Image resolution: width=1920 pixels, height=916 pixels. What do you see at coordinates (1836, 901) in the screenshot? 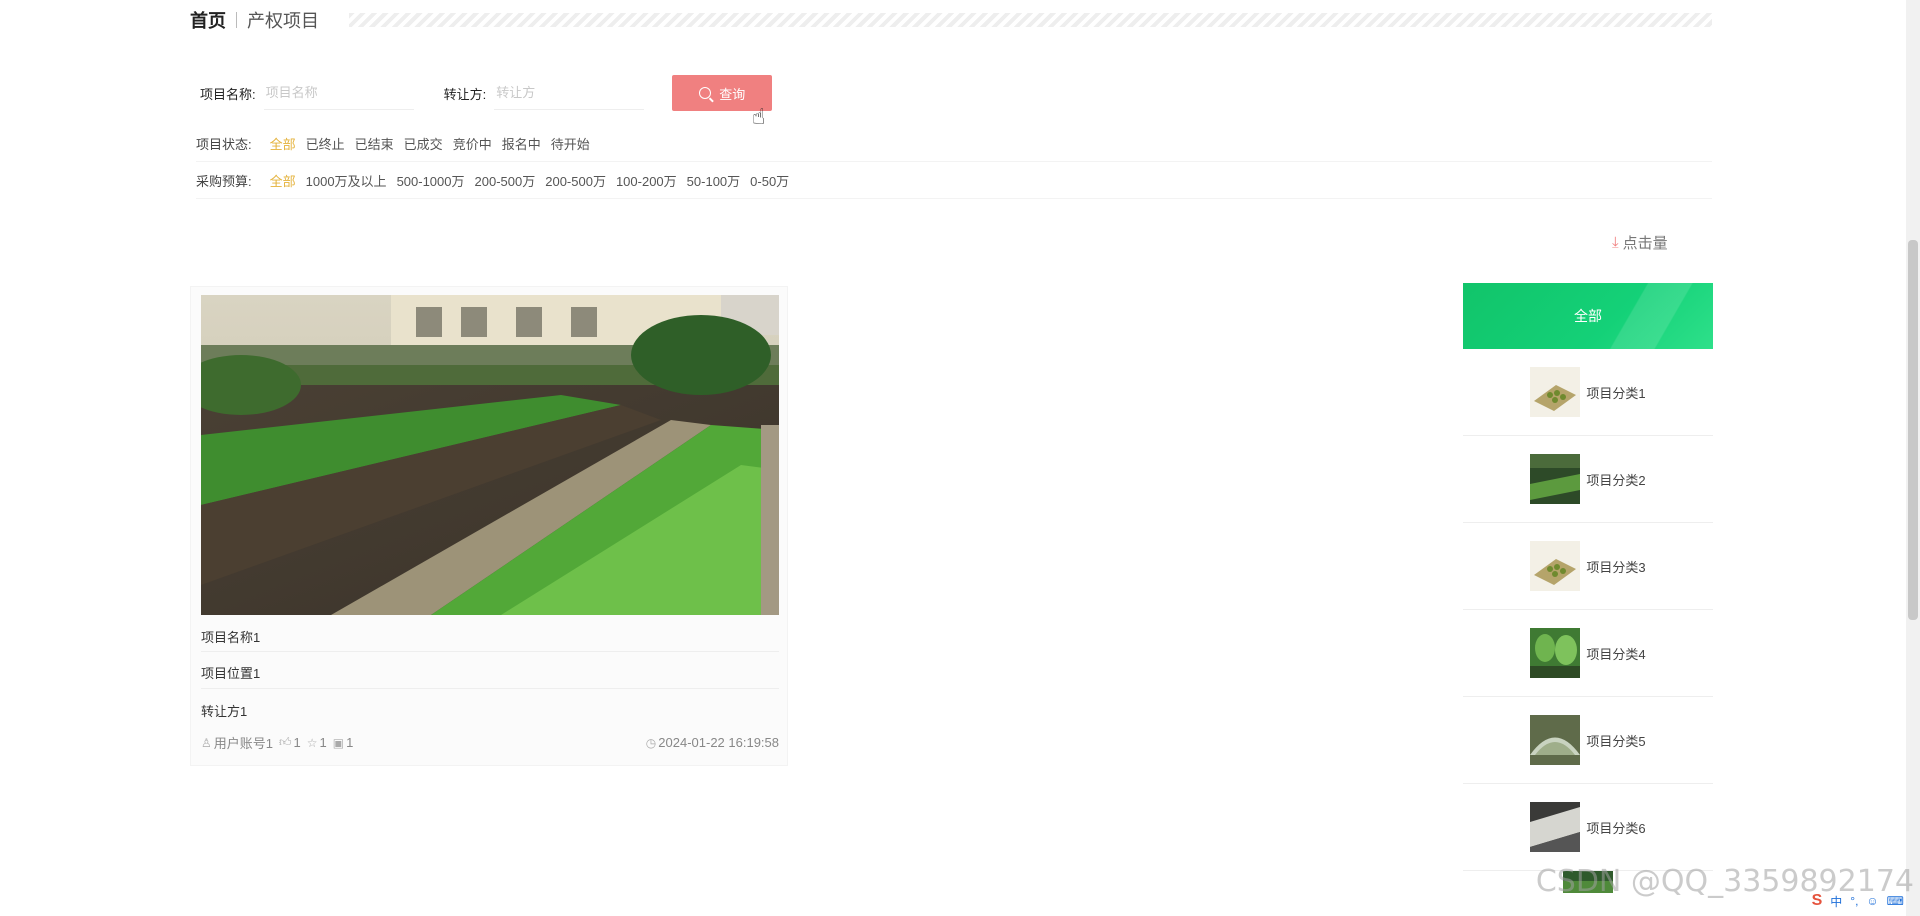
I see `ime-language: 中` at bounding box center [1836, 901].